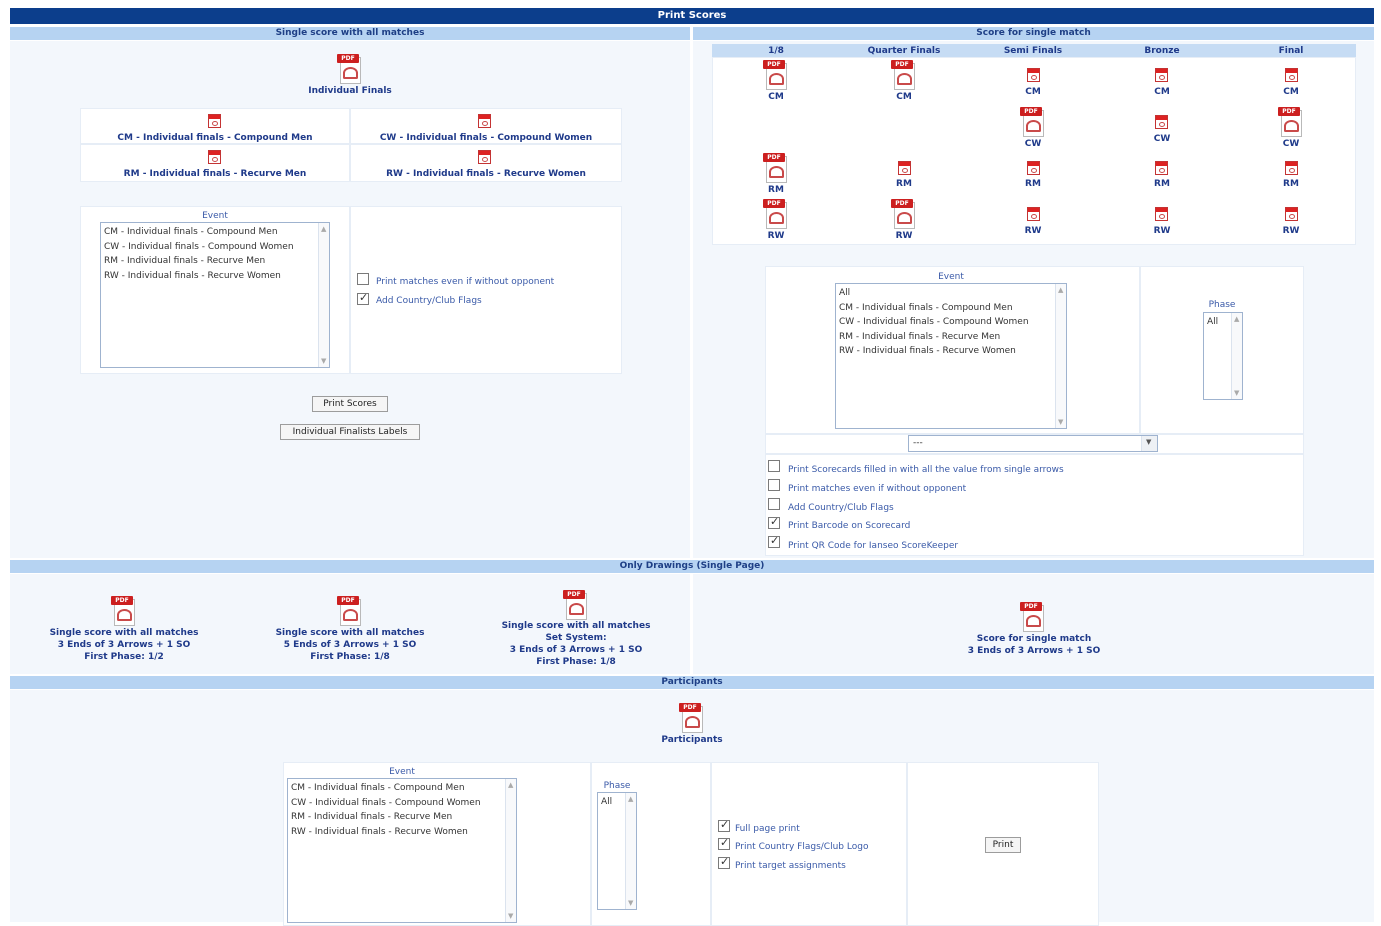 This screenshot has height=926, width=1381. What do you see at coordinates (724, 825) in the screenshot?
I see `full-page-checkbox` at bounding box center [724, 825].